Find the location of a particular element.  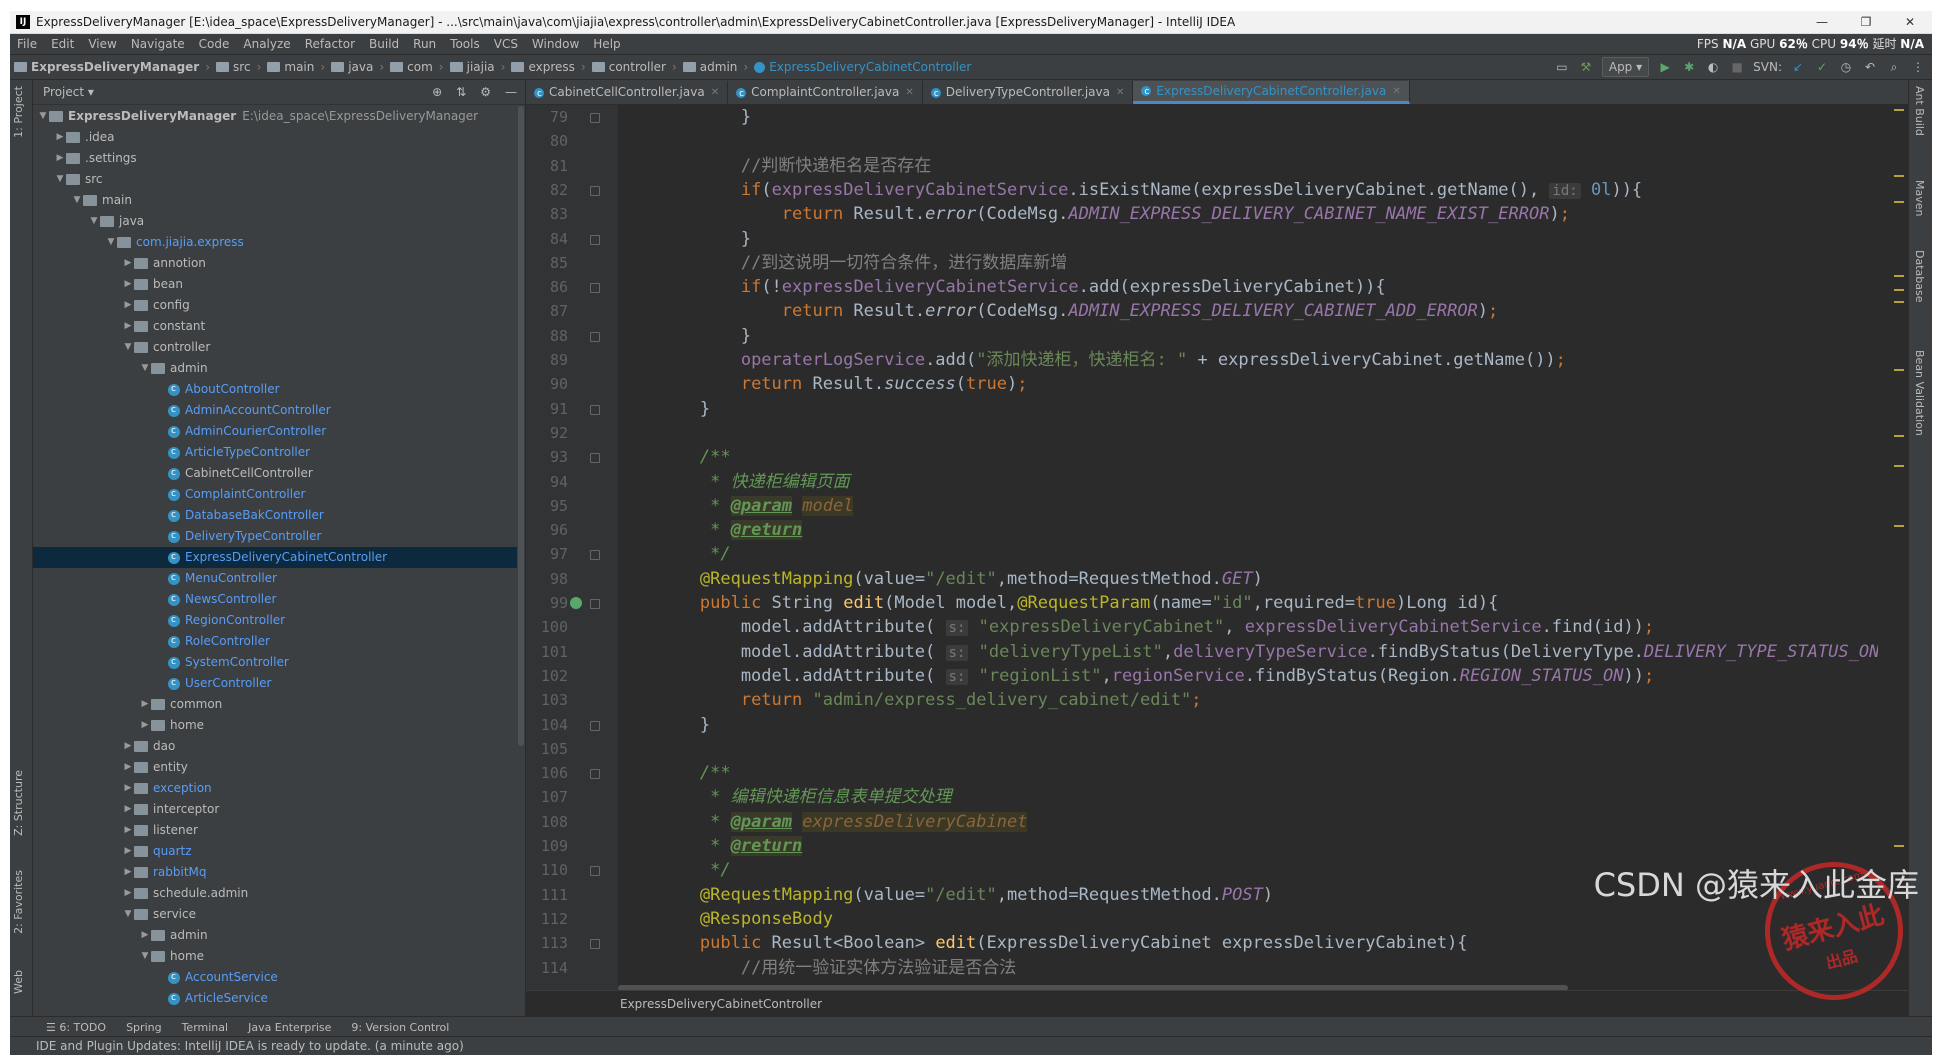

breadcrumb-com: com is located at coordinates (411, 67).